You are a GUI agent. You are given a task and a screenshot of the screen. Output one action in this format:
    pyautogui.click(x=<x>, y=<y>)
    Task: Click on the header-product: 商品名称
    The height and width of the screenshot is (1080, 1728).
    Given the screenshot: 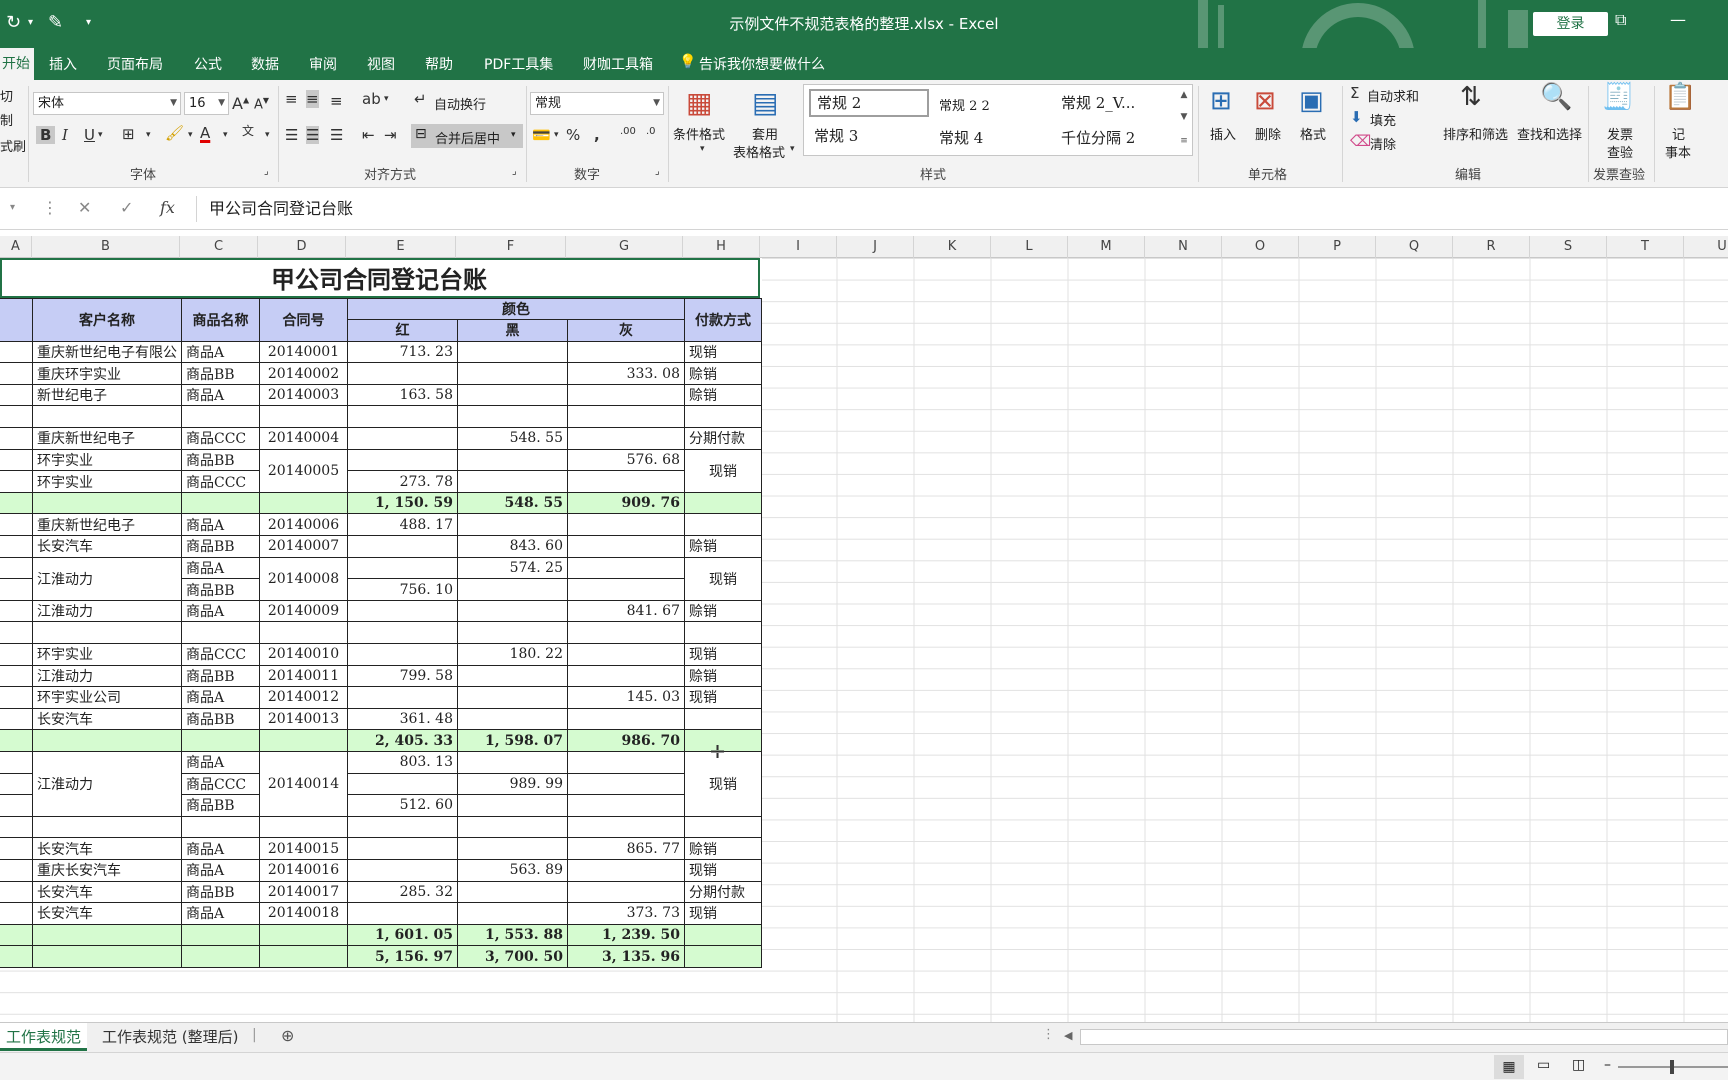 What is the action you would take?
    pyautogui.click(x=220, y=319)
    